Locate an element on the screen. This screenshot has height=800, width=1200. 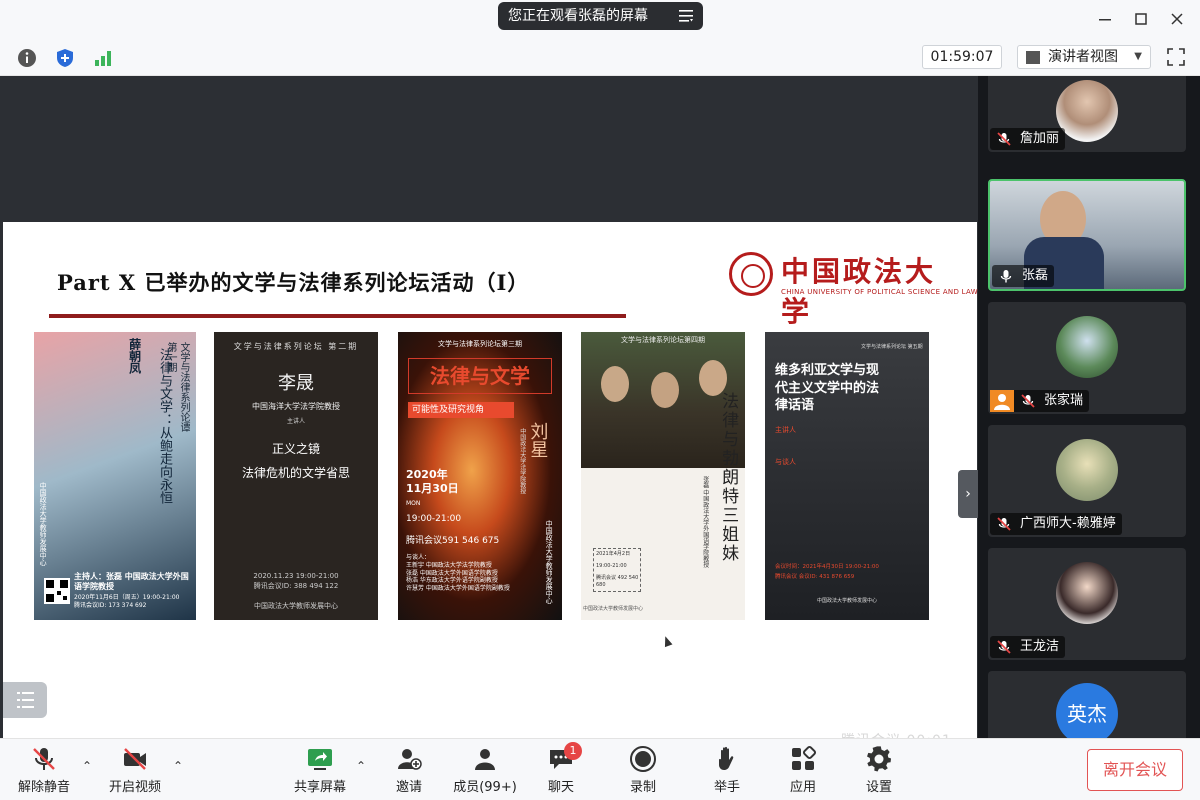
status-bar: 01:59:07 演讲者视图 ▼ is located at coordinates (600, 57).